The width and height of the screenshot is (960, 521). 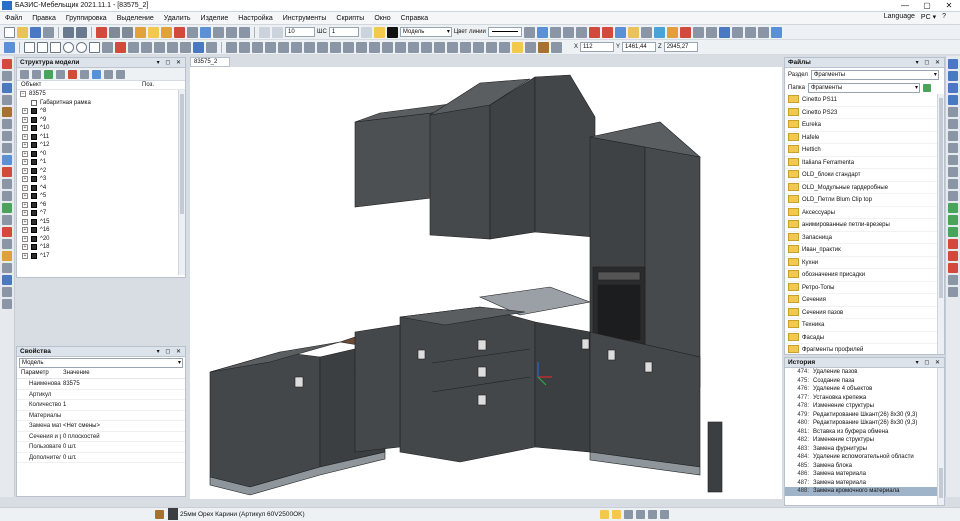 What do you see at coordinates (929, 363) in the screenshot?
I see `panel-controls: ▾ ◻ ✕` at bounding box center [929, 363].